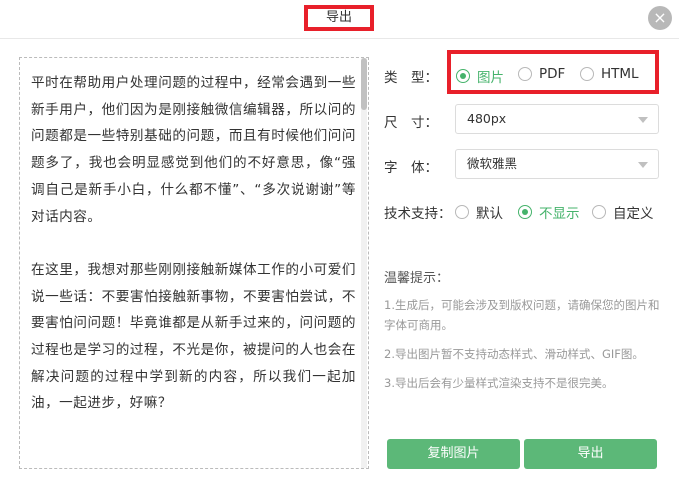 Image resolution: width=679 pixels, height=477 pixels. What do you see at coordinates (514, 354) in the screenshot?
I see `tip-item-2: 2.导出图片暂不支持动态样式、滑动样式、GIF图。` at bounding box center [514, 354].